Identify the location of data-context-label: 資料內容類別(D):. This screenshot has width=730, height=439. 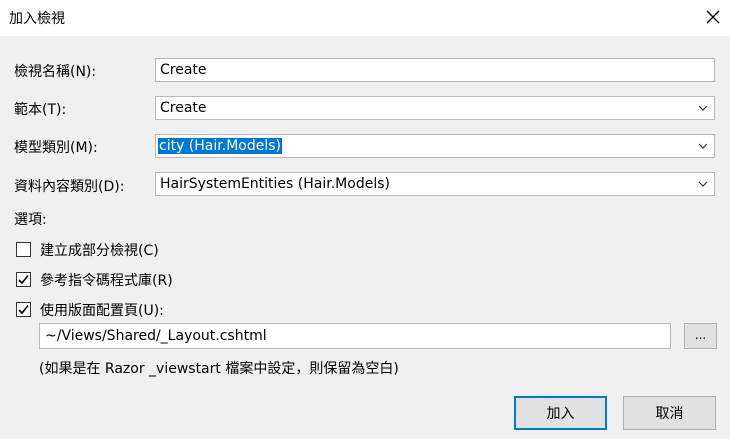
(69, 187).